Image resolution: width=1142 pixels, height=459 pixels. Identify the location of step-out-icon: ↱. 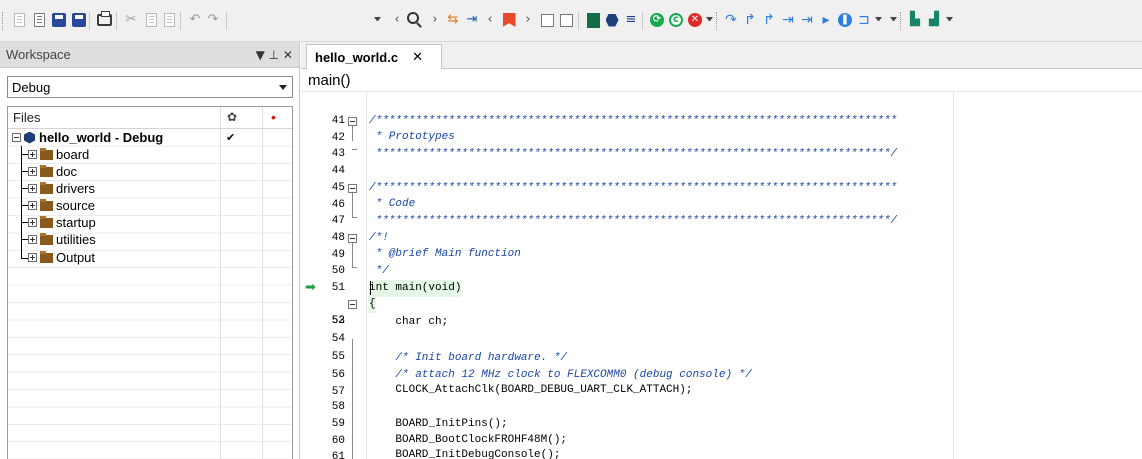
(750, 20).